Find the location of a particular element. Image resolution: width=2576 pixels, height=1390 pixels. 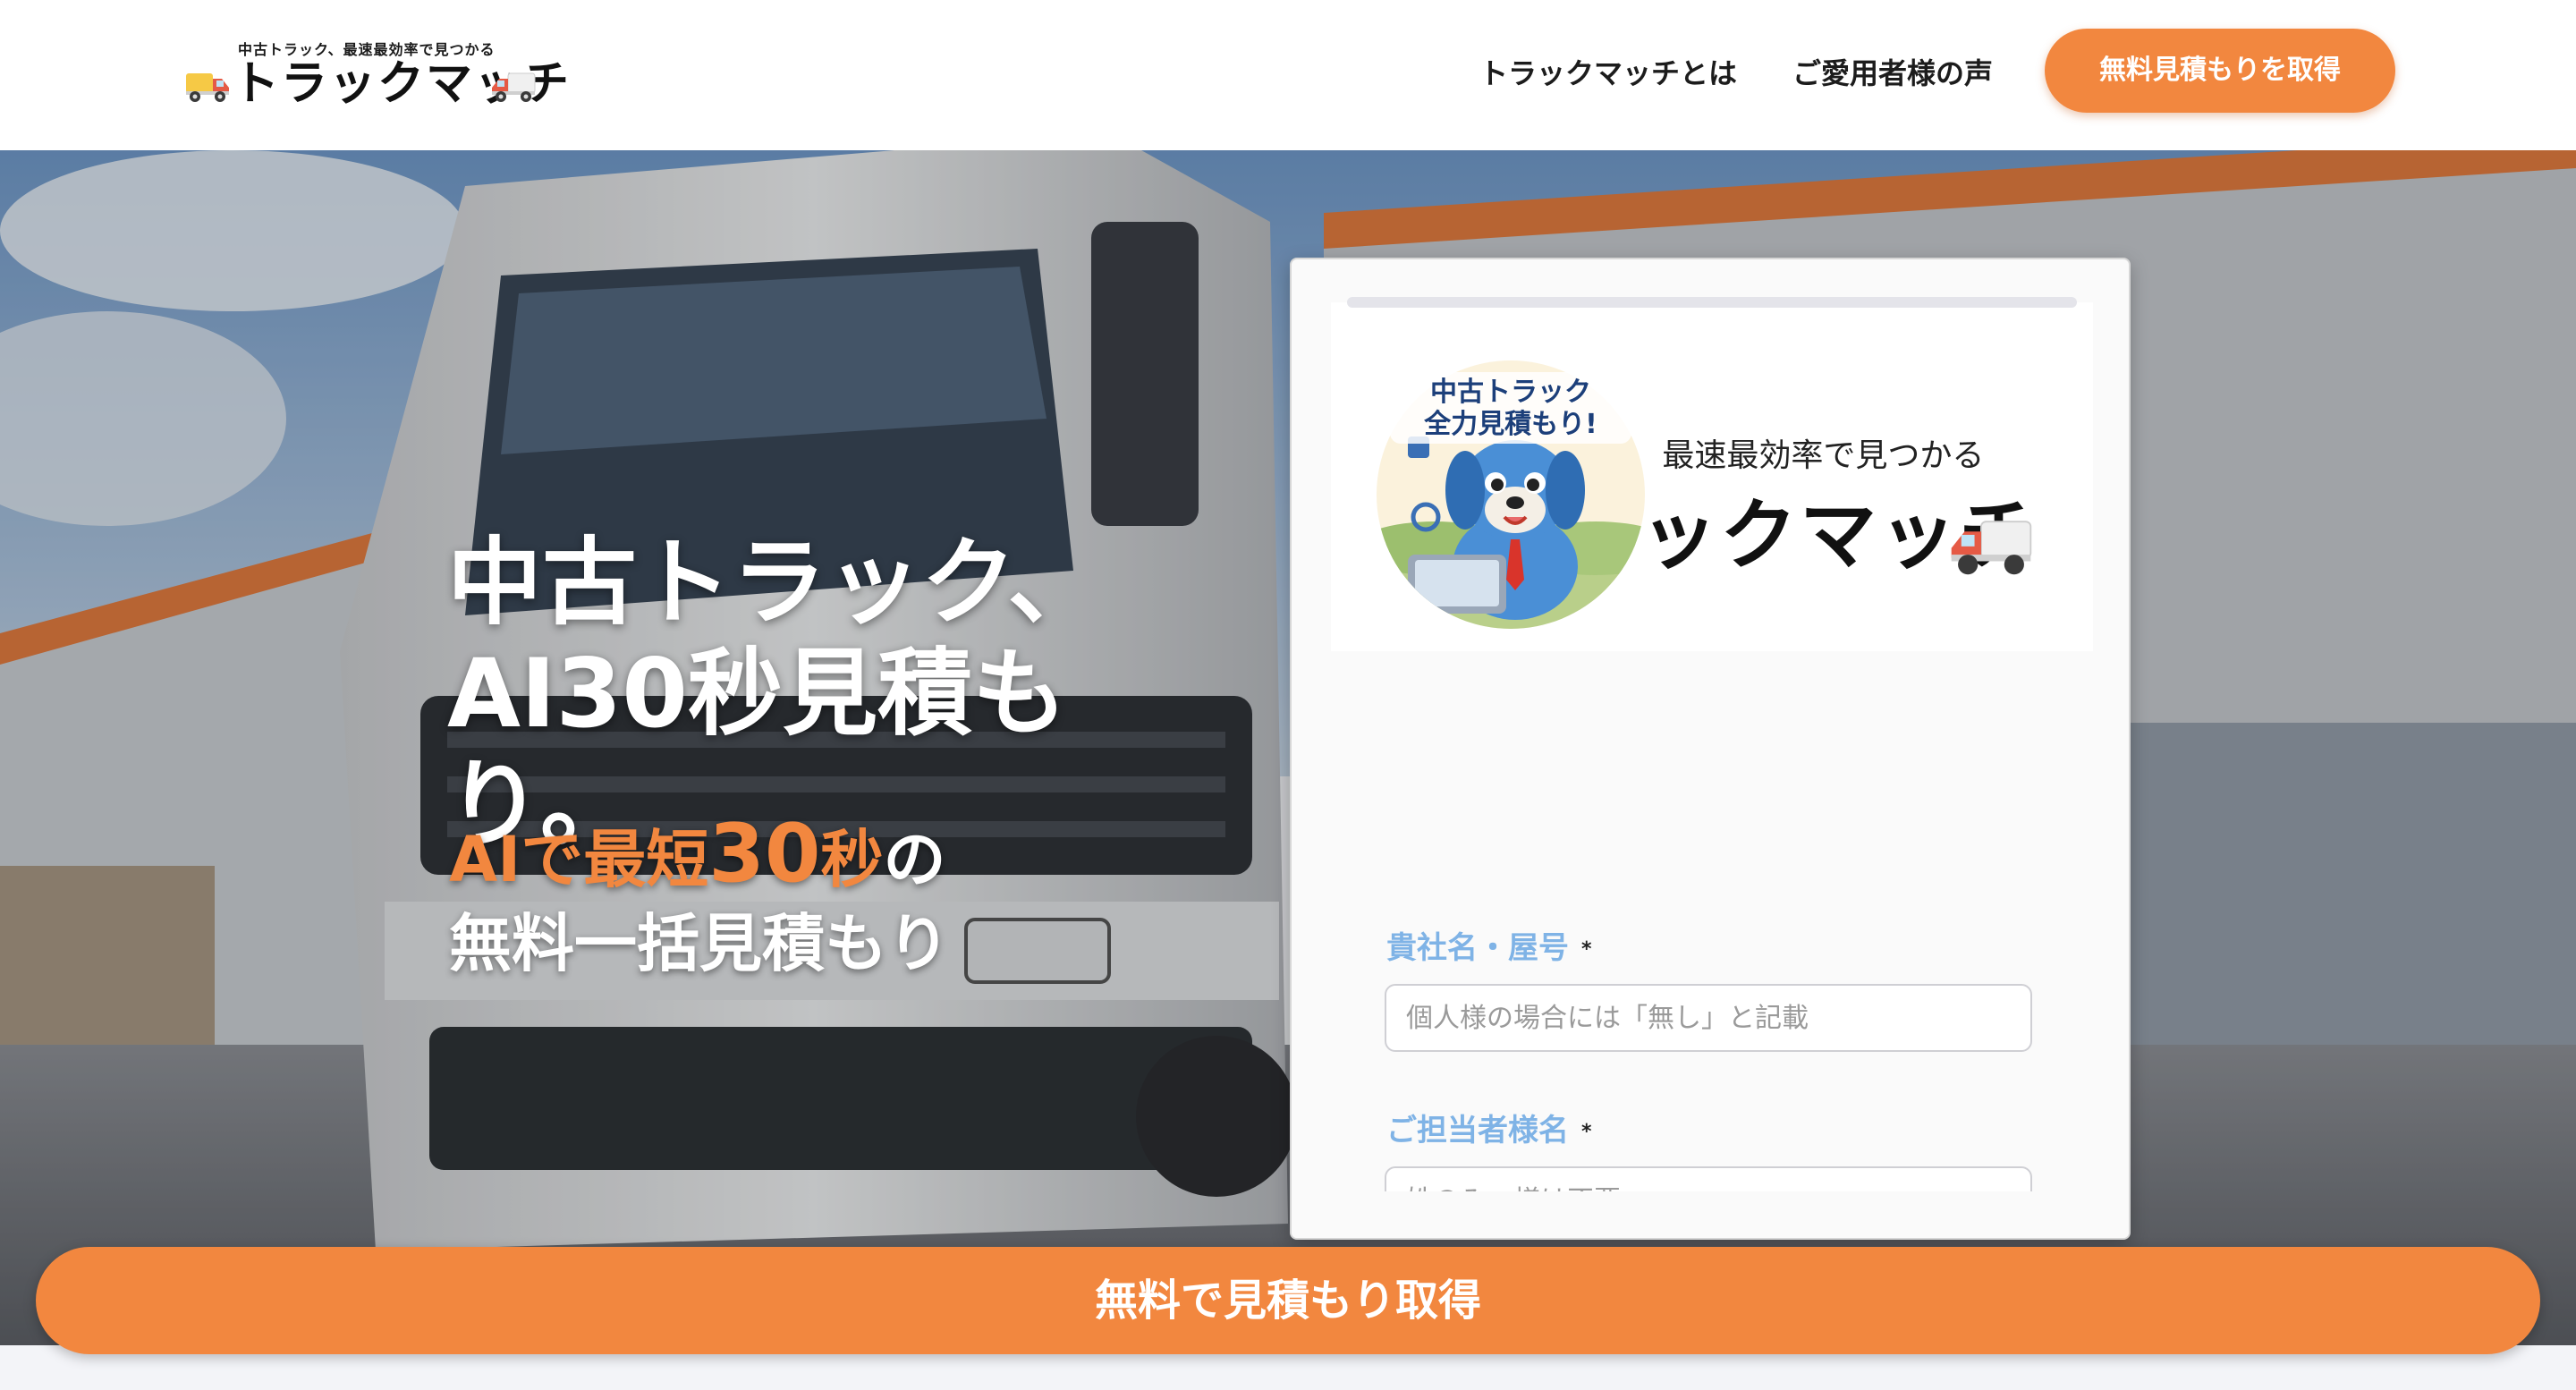

company-name-label: 貴社名・屋号 * is located at coordinates (1489, 945).